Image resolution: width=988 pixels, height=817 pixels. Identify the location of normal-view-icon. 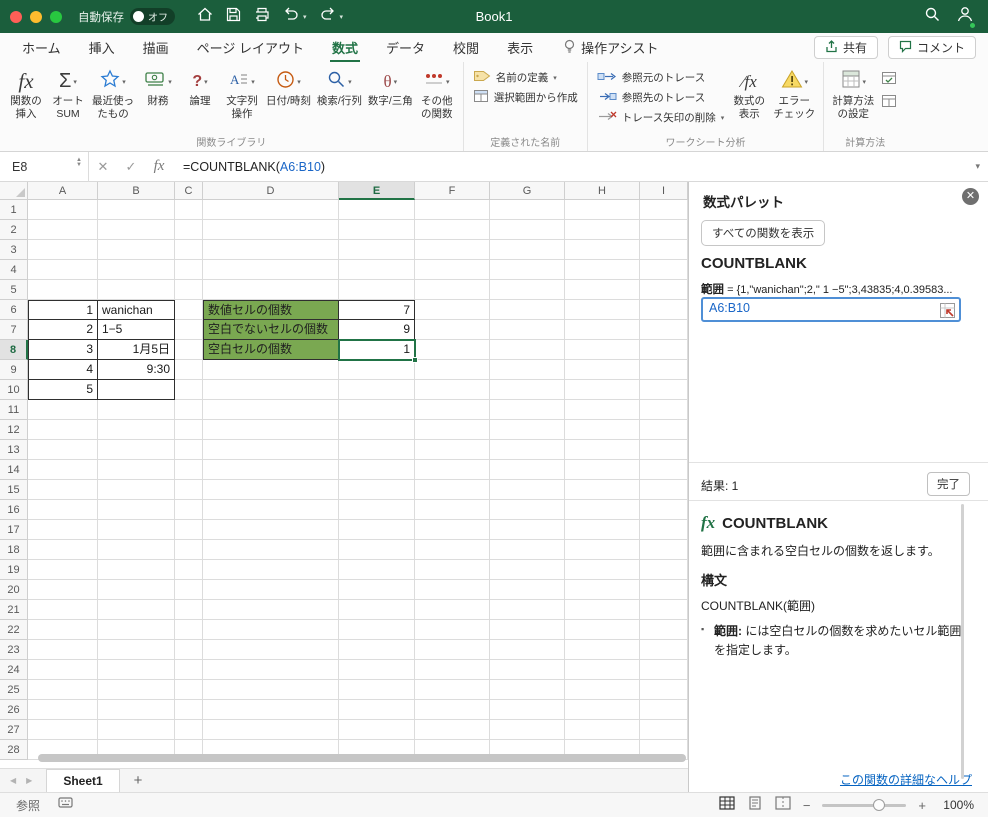
(727, 805).